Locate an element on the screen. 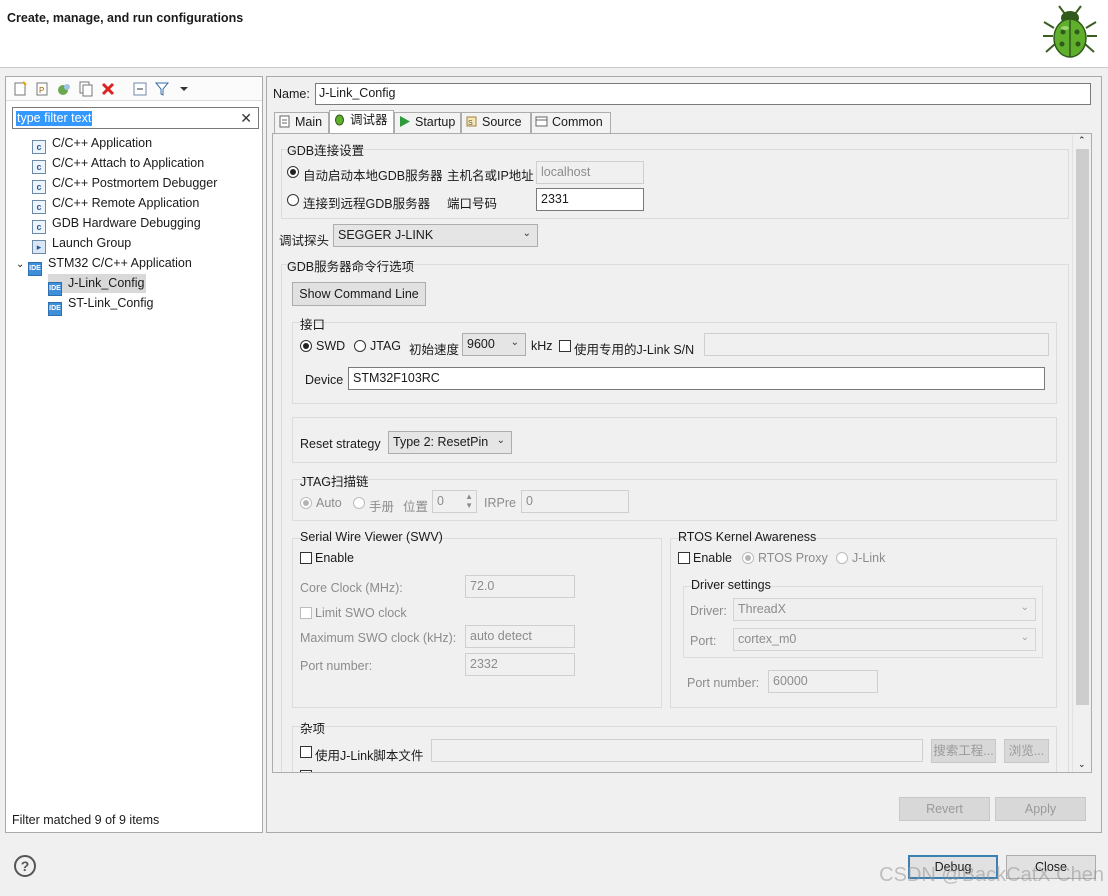 This screenshot has height=896, width=1108. irpre-label: IRPre is located at coordinates (500, 503).